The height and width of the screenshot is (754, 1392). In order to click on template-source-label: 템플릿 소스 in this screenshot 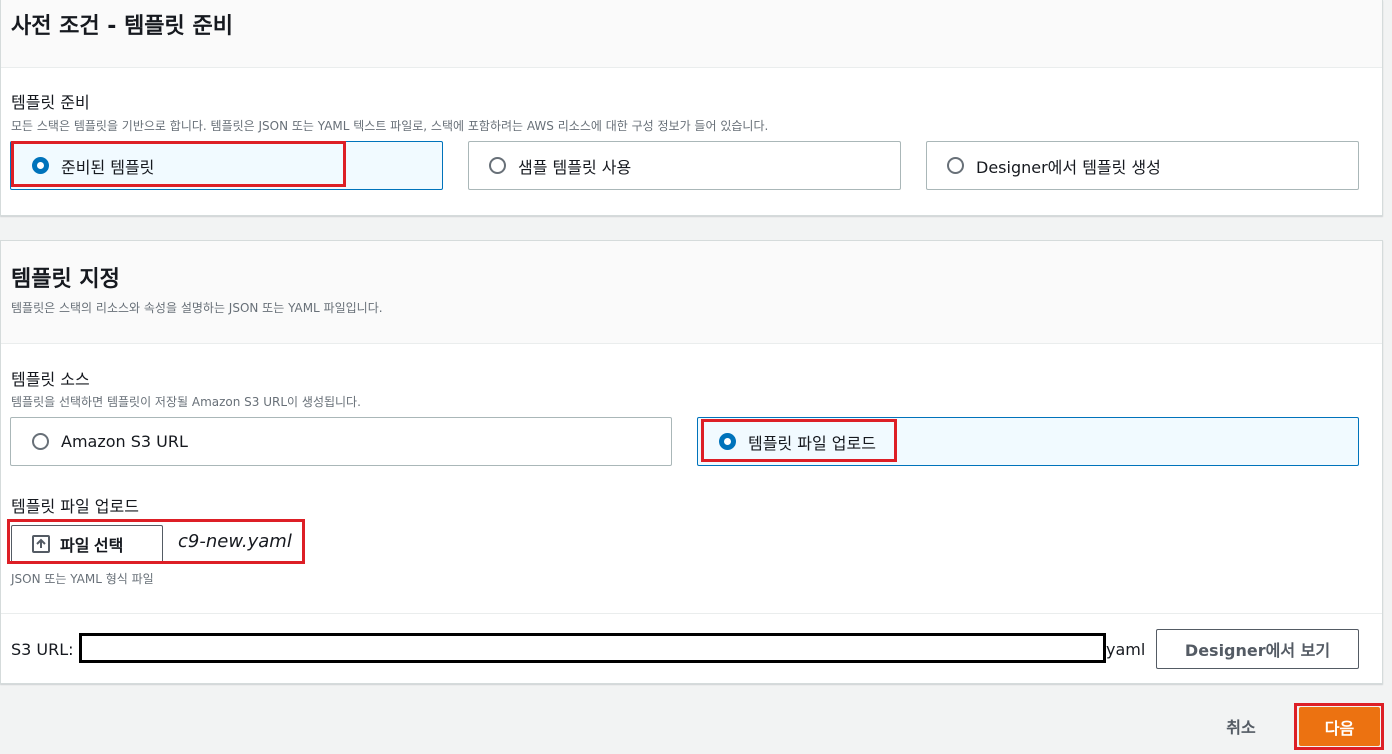, I will do `click(50, 379)`.